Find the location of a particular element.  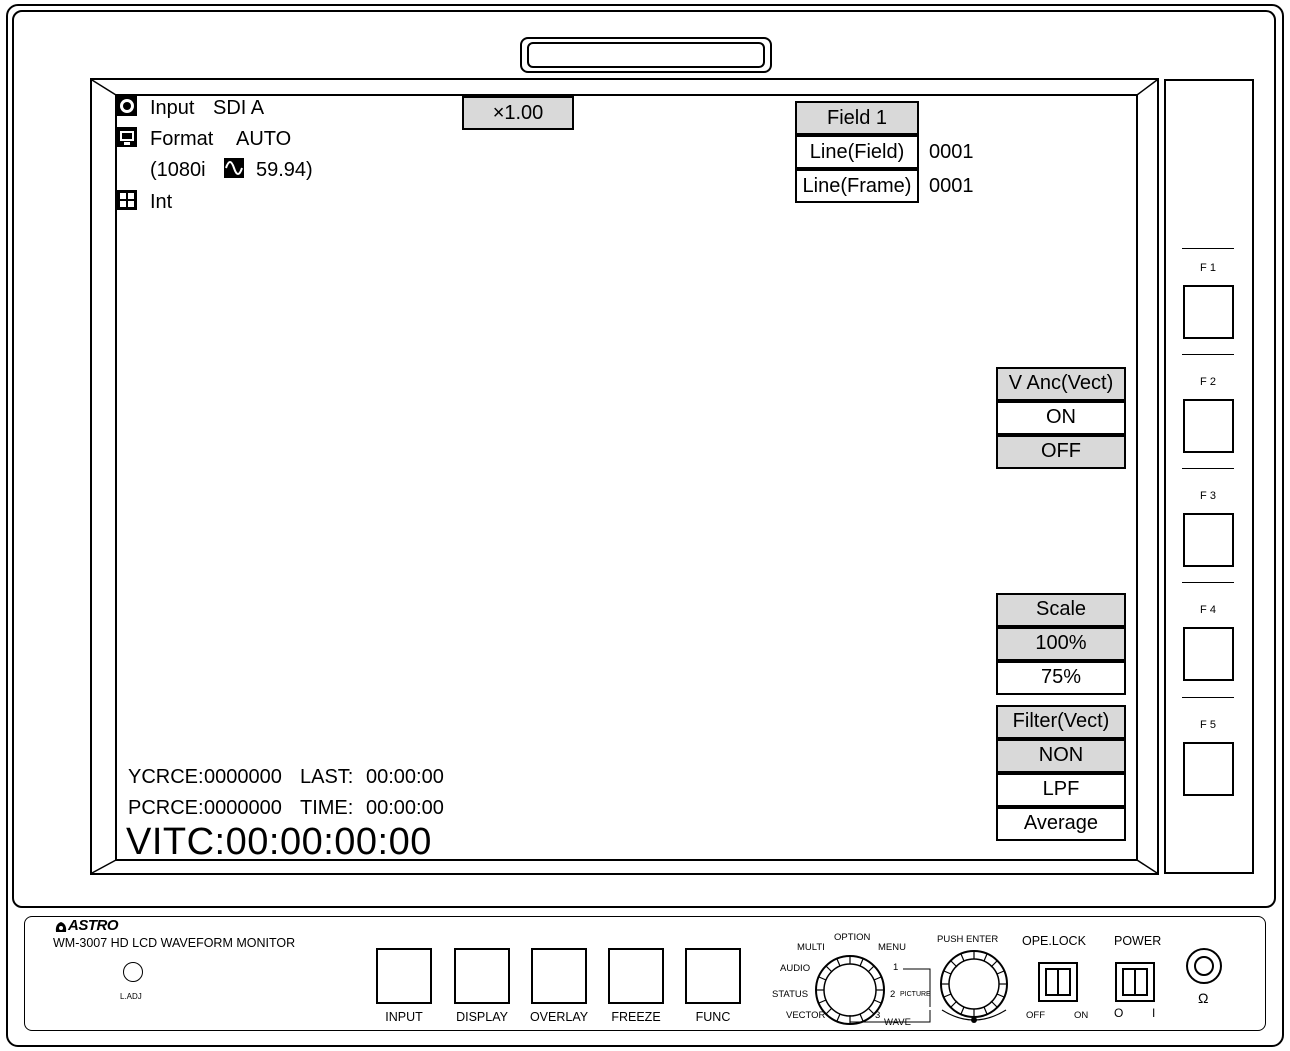

l-adj-knob is located at coordinates (133, 972).